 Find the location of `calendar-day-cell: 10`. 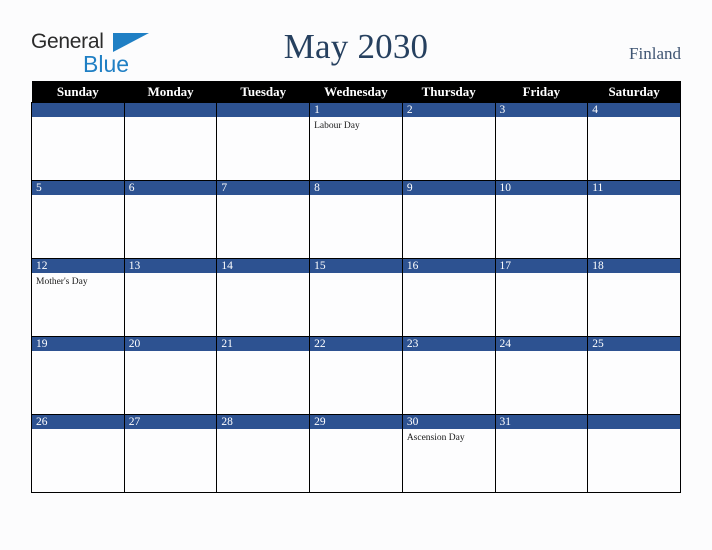

calendar-day-cell: 10 is located at coordinates (541, 219).